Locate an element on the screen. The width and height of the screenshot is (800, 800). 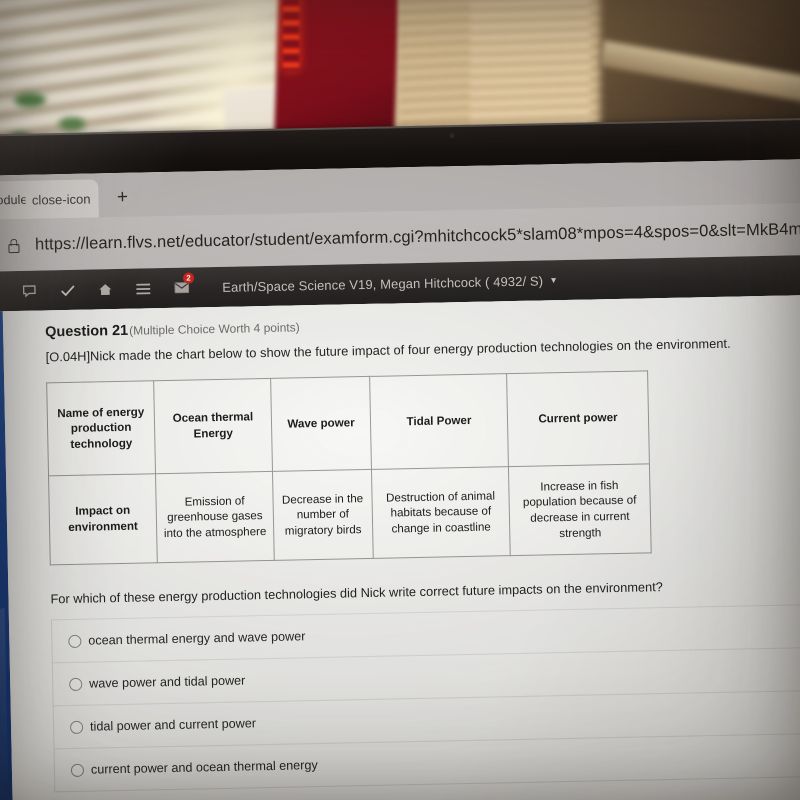
close-icon: close-icon is located at coordinates (61, 199).